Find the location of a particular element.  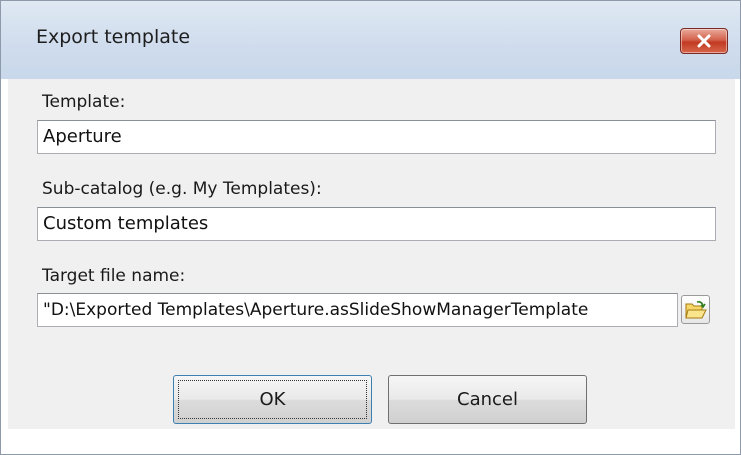

ok-button: OK is located at coordinates (272, 399).